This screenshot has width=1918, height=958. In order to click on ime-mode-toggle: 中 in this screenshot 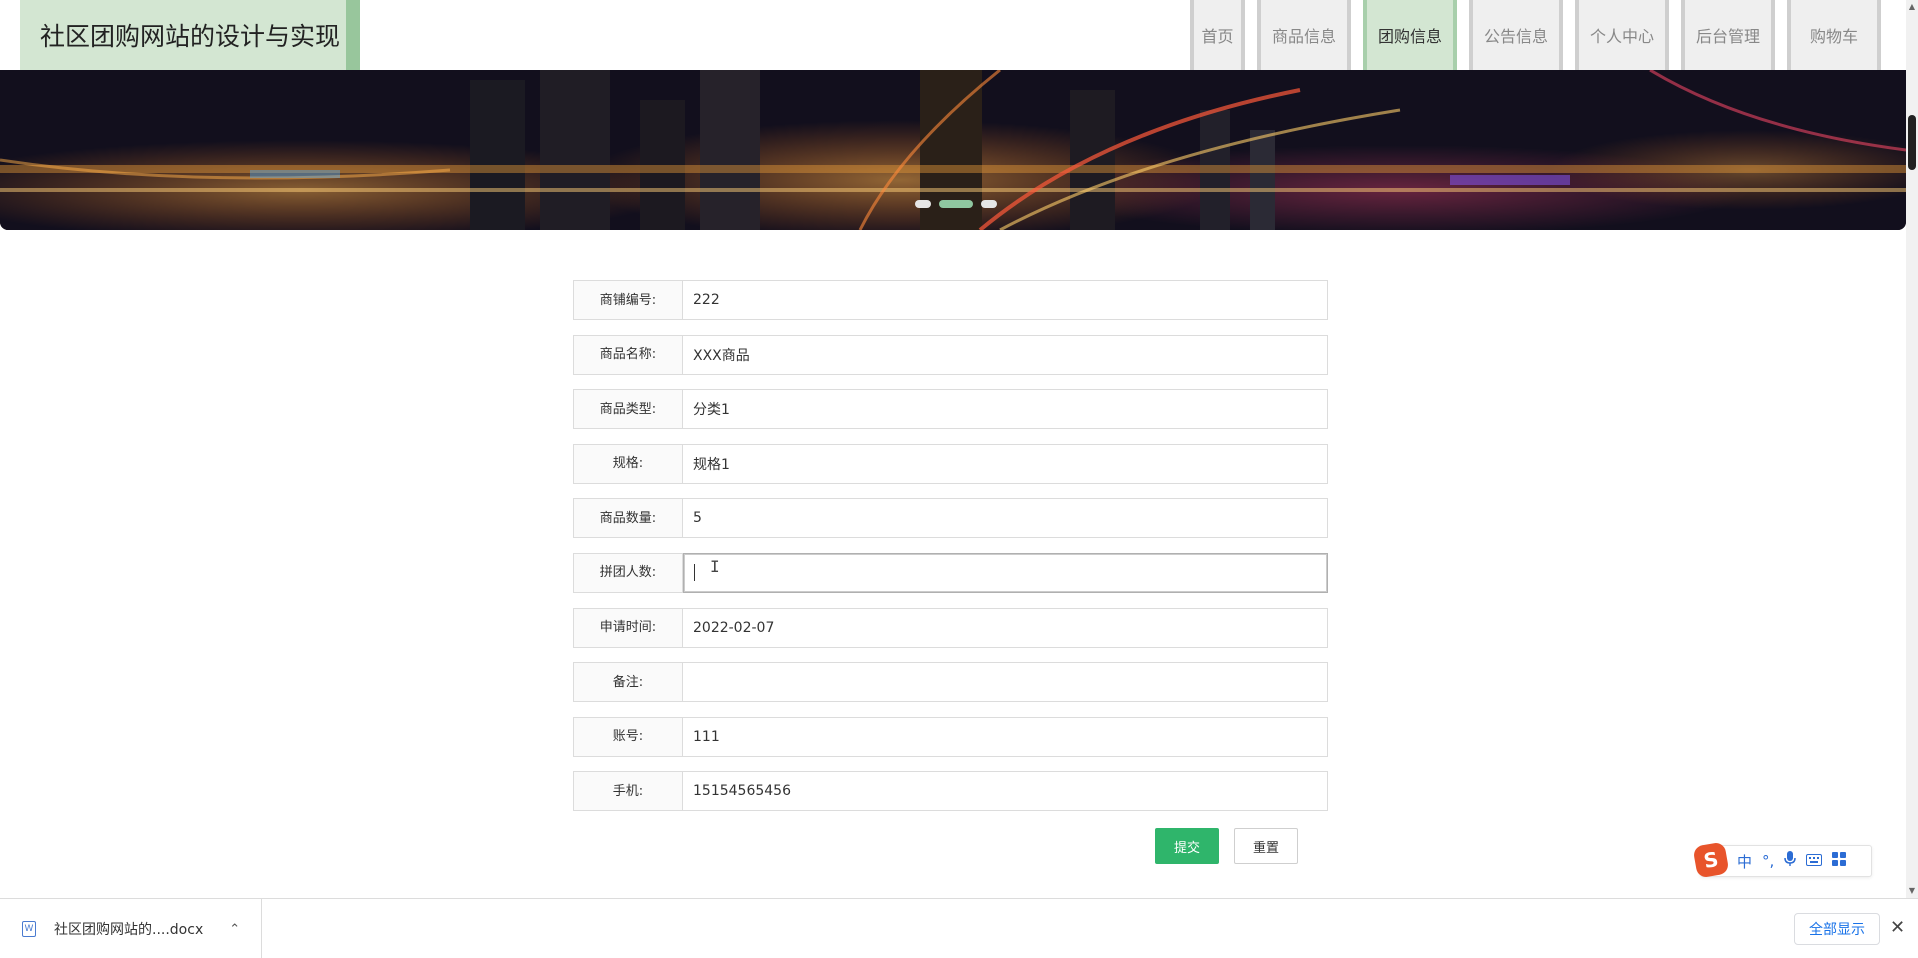, I will do `click(1744, 861)`.